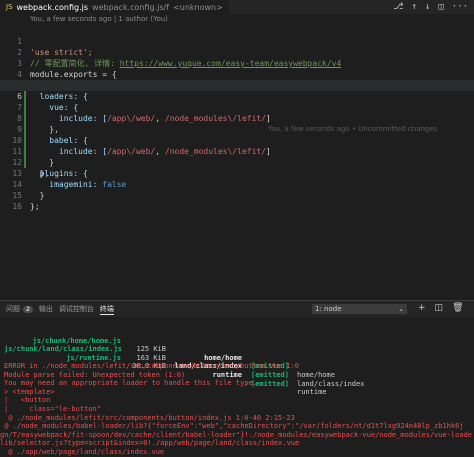 This screenshot has width=474, height=457. What do you see at coordinates (84, 452) in the screenshot?
I see `error-line: @ ./app/web/page/land/class/index.vue` at bounding box center [84, 452].